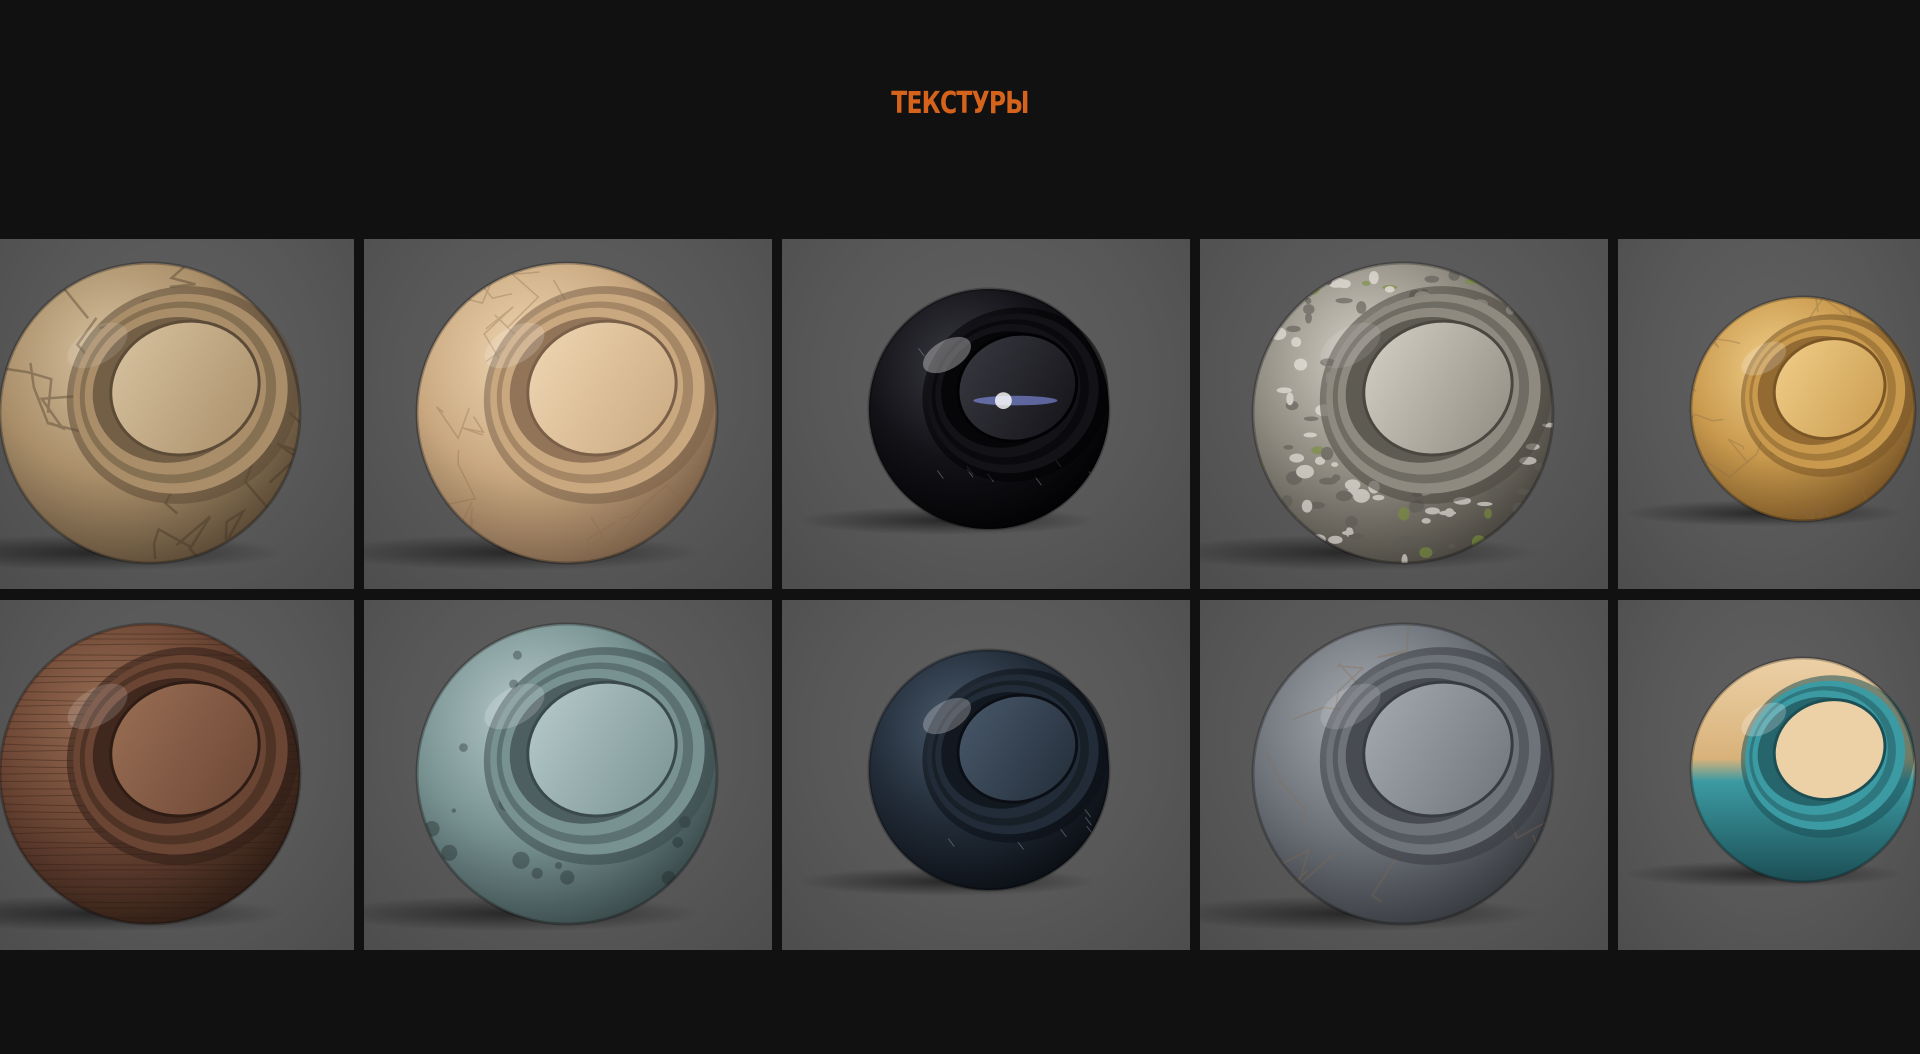 The image size is (1920, 1054). Describe the element at coordinates (1404, 414) in the screenshot. I see `texture-tile-mossy-gravel` at that location.